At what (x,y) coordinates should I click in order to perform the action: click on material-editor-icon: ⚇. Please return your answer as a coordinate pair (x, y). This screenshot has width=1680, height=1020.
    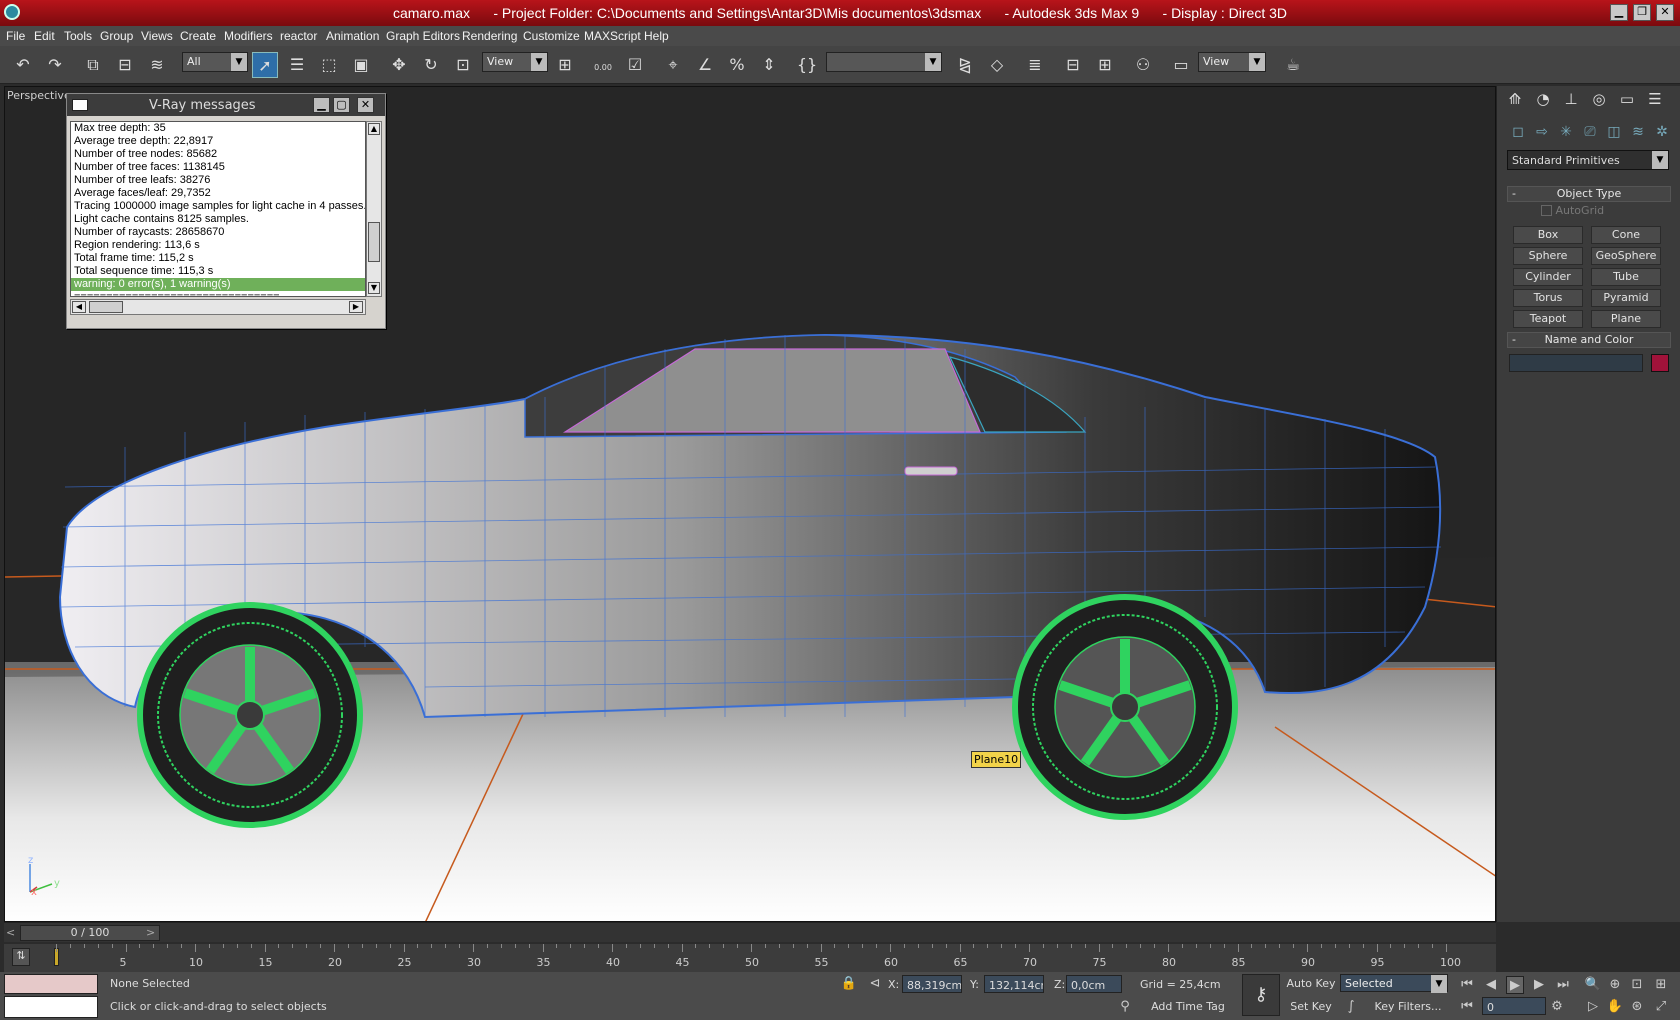
    Looking at the image, I should click on (1143, 65).